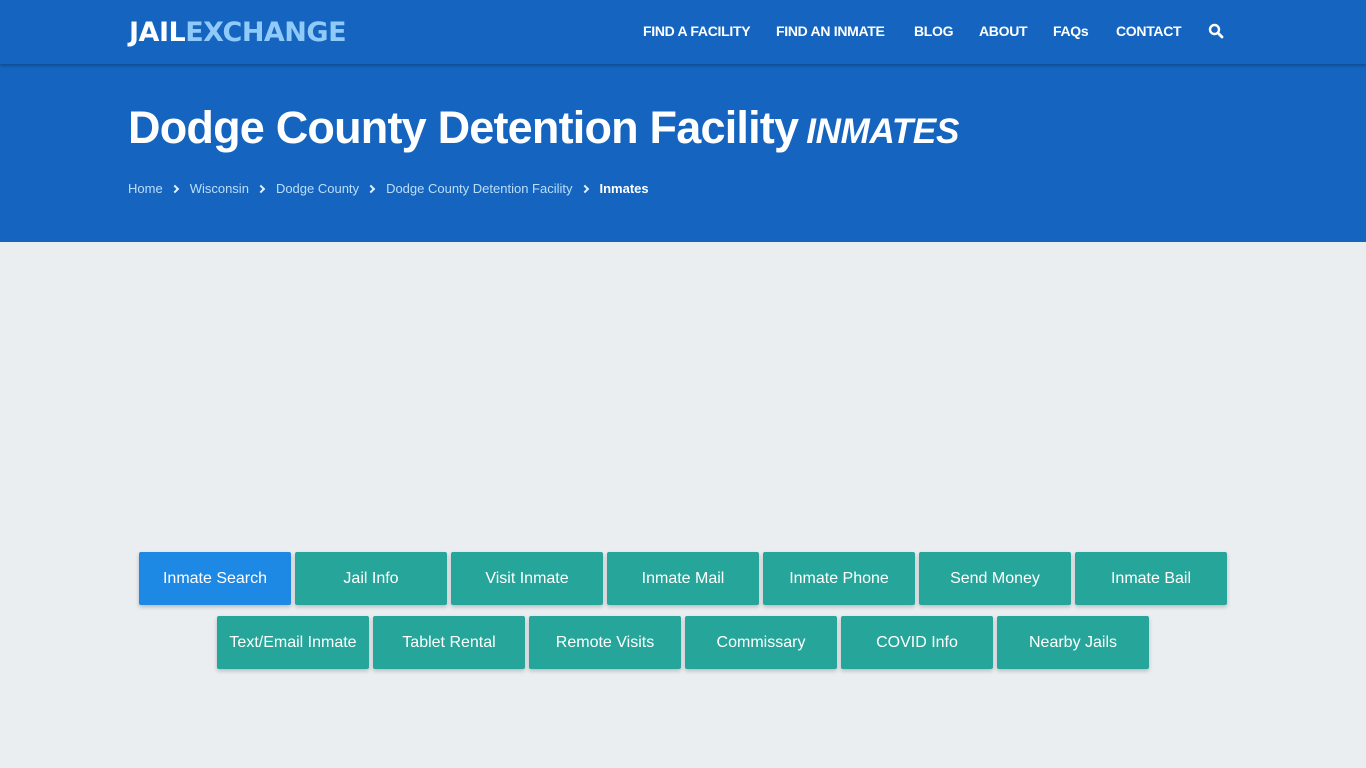 The width and height of the screenshot is (1366, 768). What do you see at coordinates (761, 642) in the screenshot?
I see `commissary-button: Commissary` at bounding box center [761, 642].